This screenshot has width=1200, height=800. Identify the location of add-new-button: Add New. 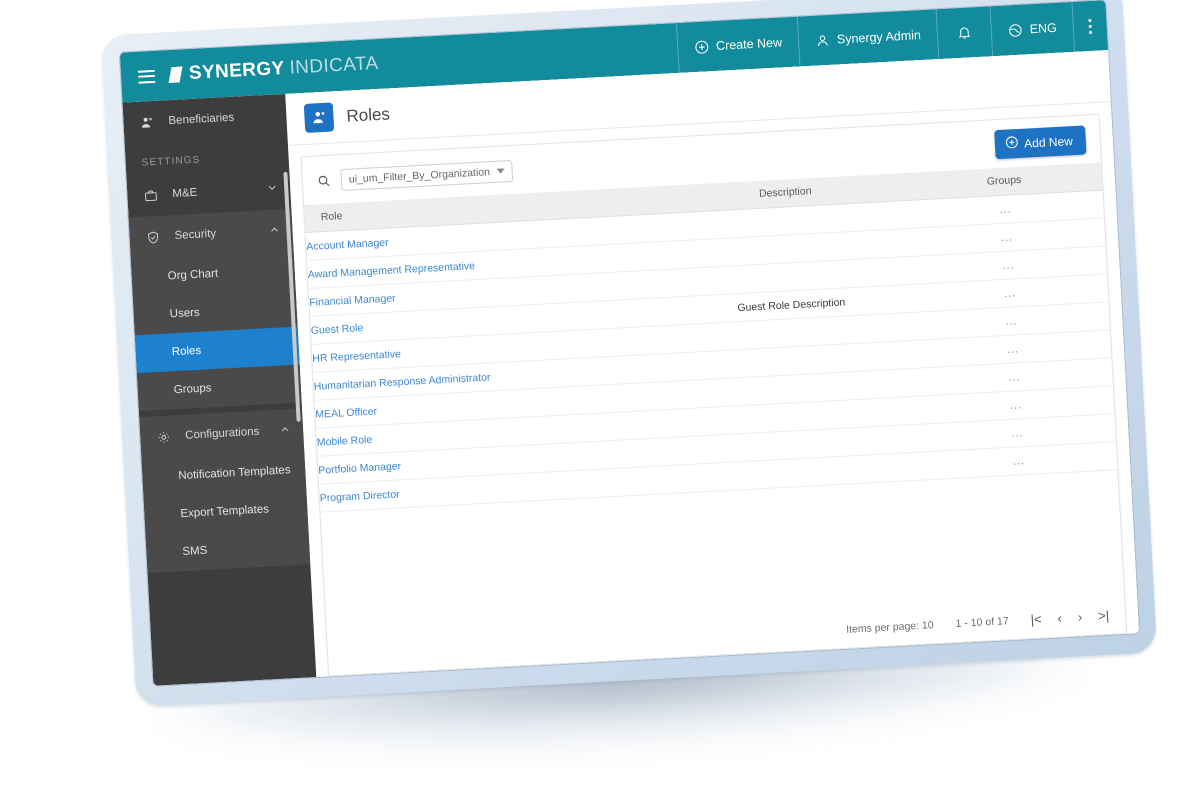
(1040, 142).